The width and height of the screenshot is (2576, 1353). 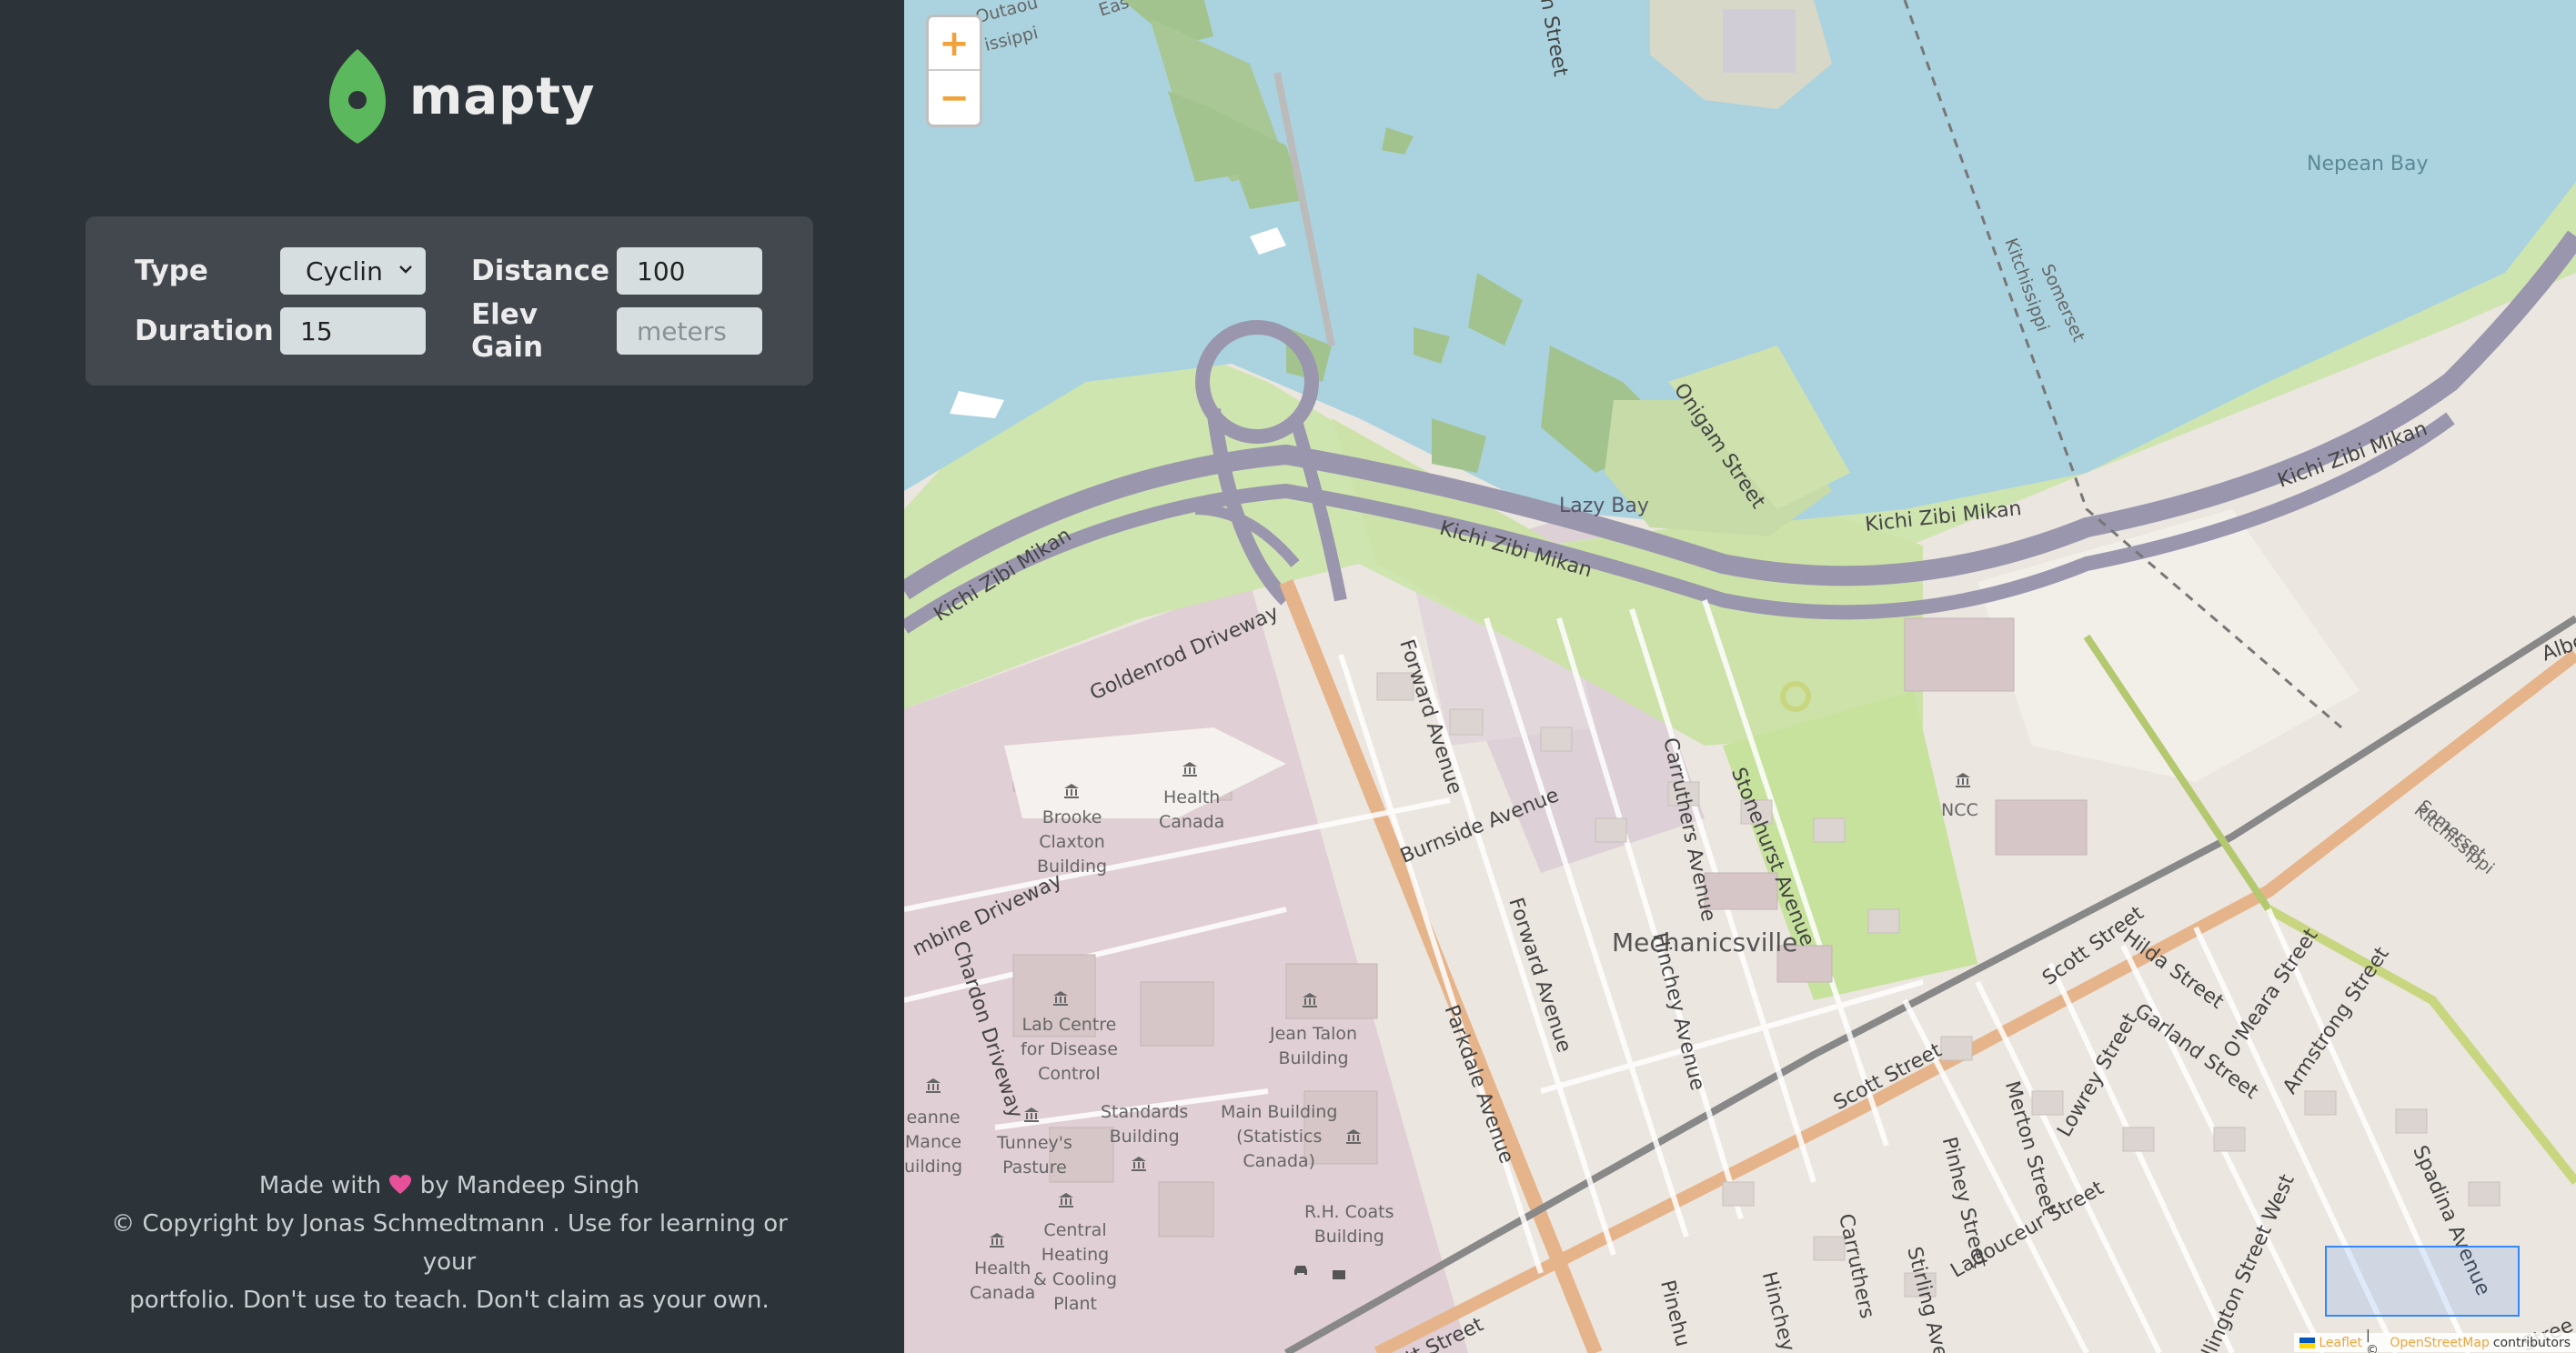 I want to click on footer-line-1: Made with by Mandeep Singh, so click(x=449, y=1186).